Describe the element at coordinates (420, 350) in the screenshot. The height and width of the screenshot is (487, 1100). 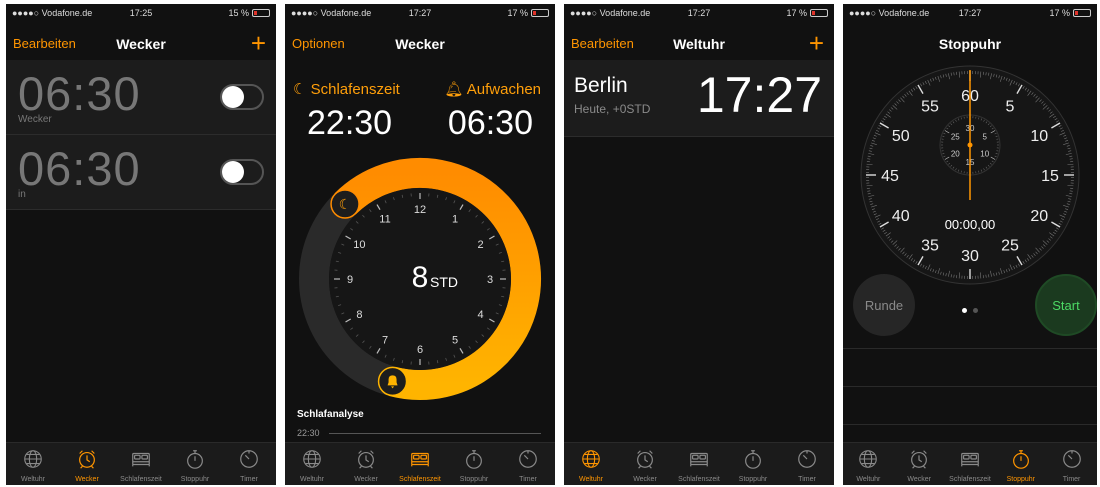
I see `dial-number: 6` at that location.